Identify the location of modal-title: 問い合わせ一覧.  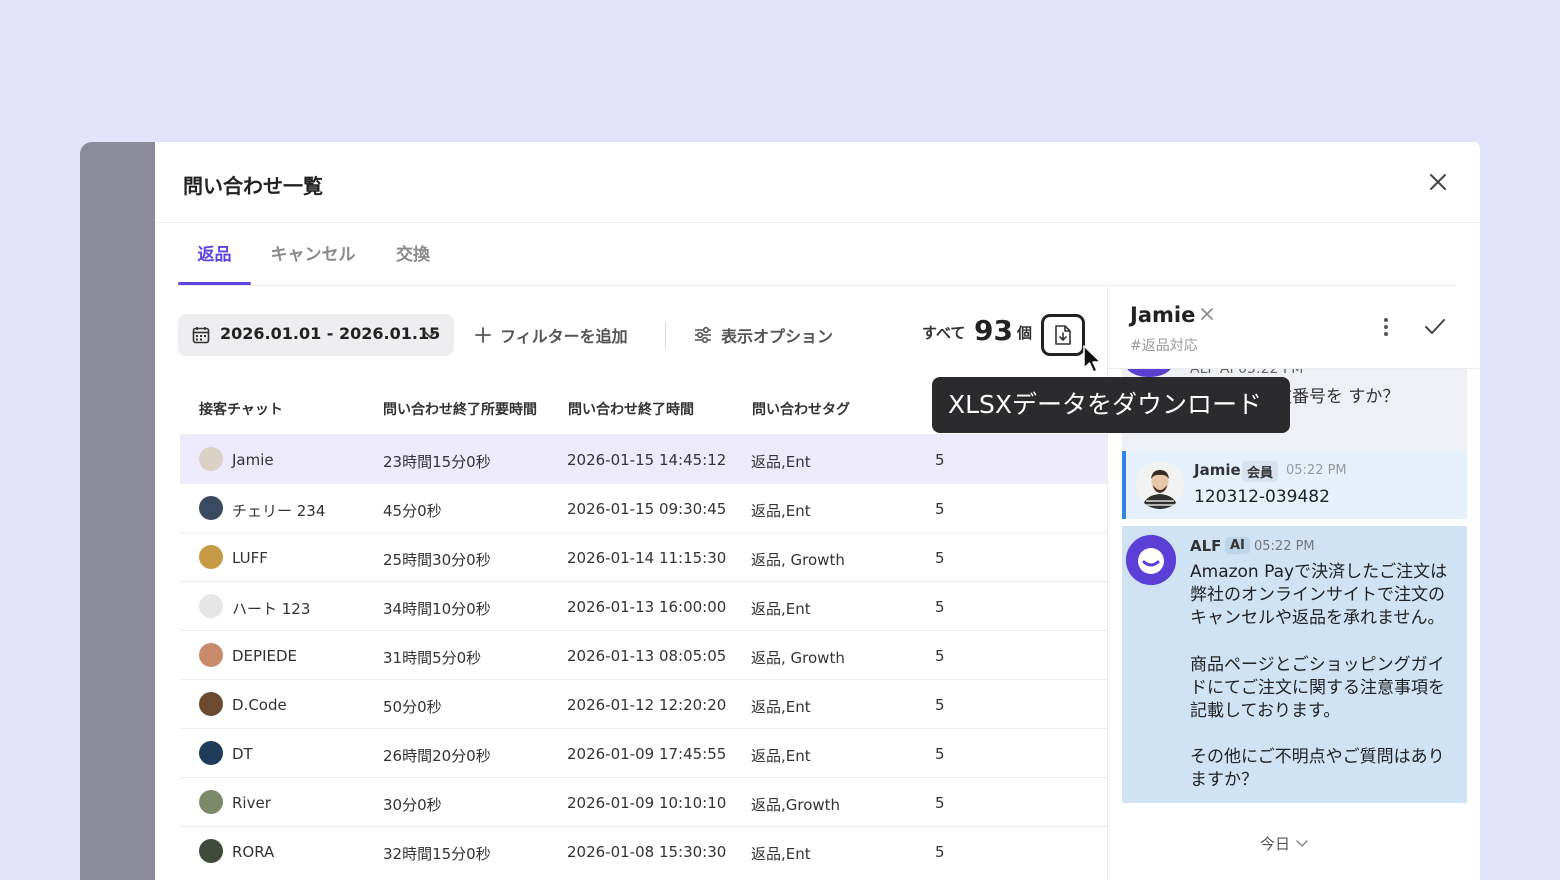
(253, 186).